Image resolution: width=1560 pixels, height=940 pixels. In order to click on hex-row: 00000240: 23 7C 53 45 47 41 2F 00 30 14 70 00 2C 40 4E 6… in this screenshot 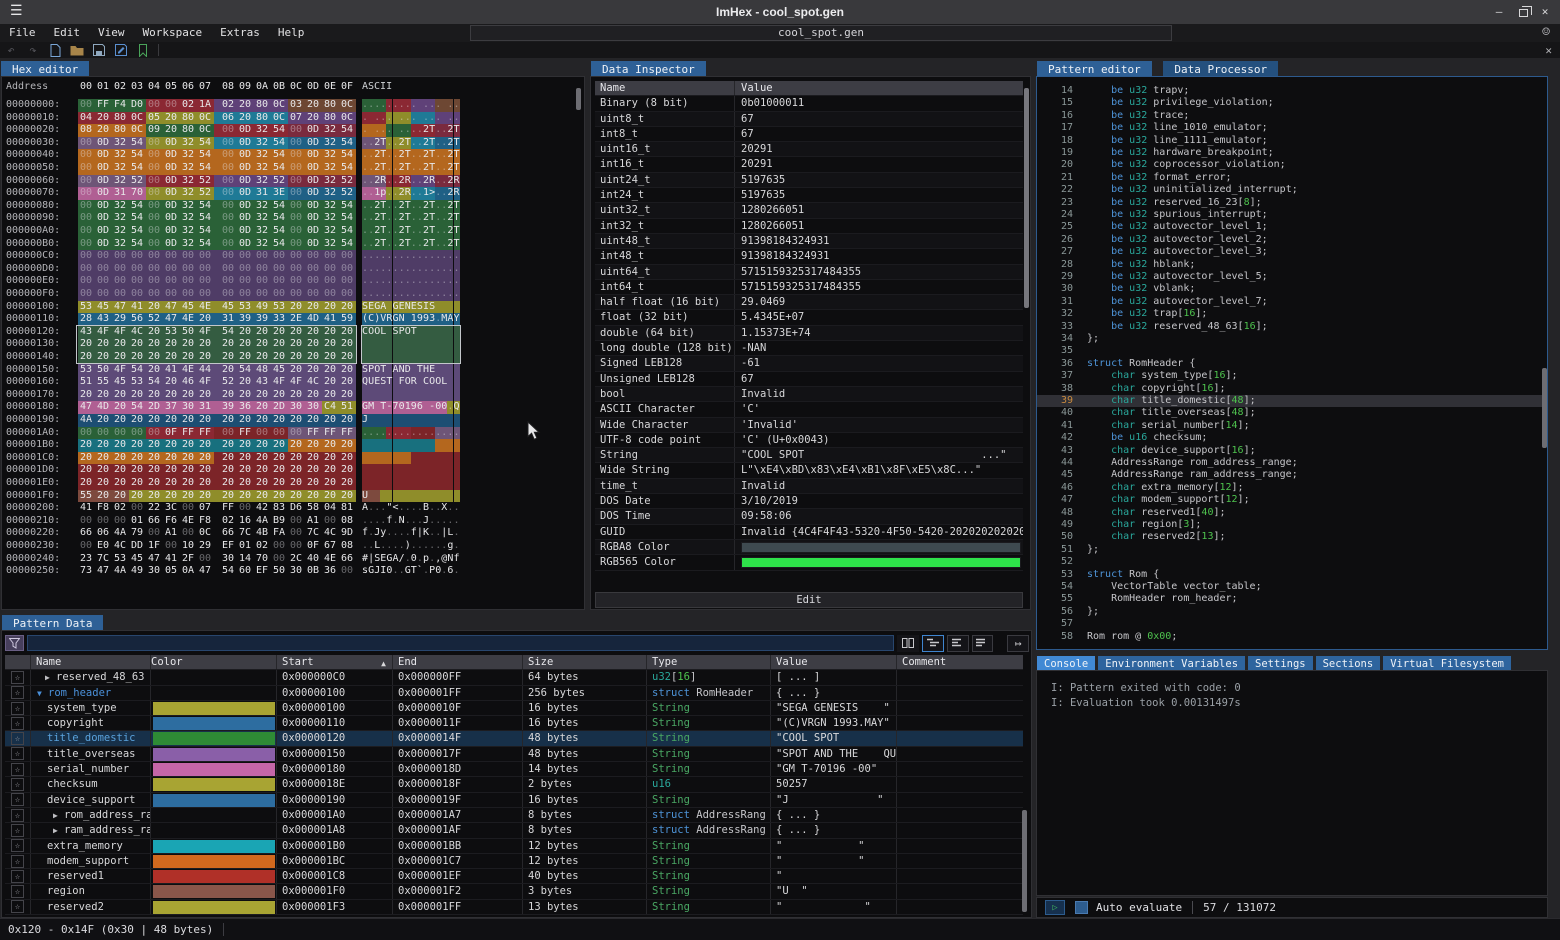, I will do `click(291, 559)`.